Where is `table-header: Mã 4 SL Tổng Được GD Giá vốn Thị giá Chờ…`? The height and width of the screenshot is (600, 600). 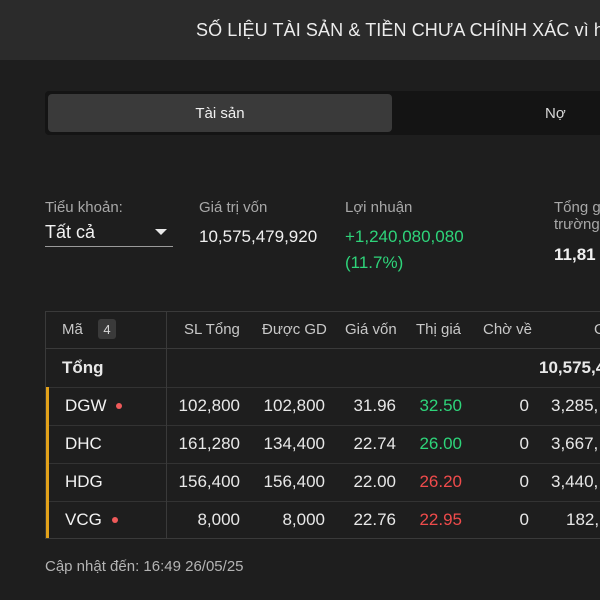
table-header: Mã 4 SL Tổng Được GD Giá vốn Thị giá Chờ… is located at coordinates (323, 330).